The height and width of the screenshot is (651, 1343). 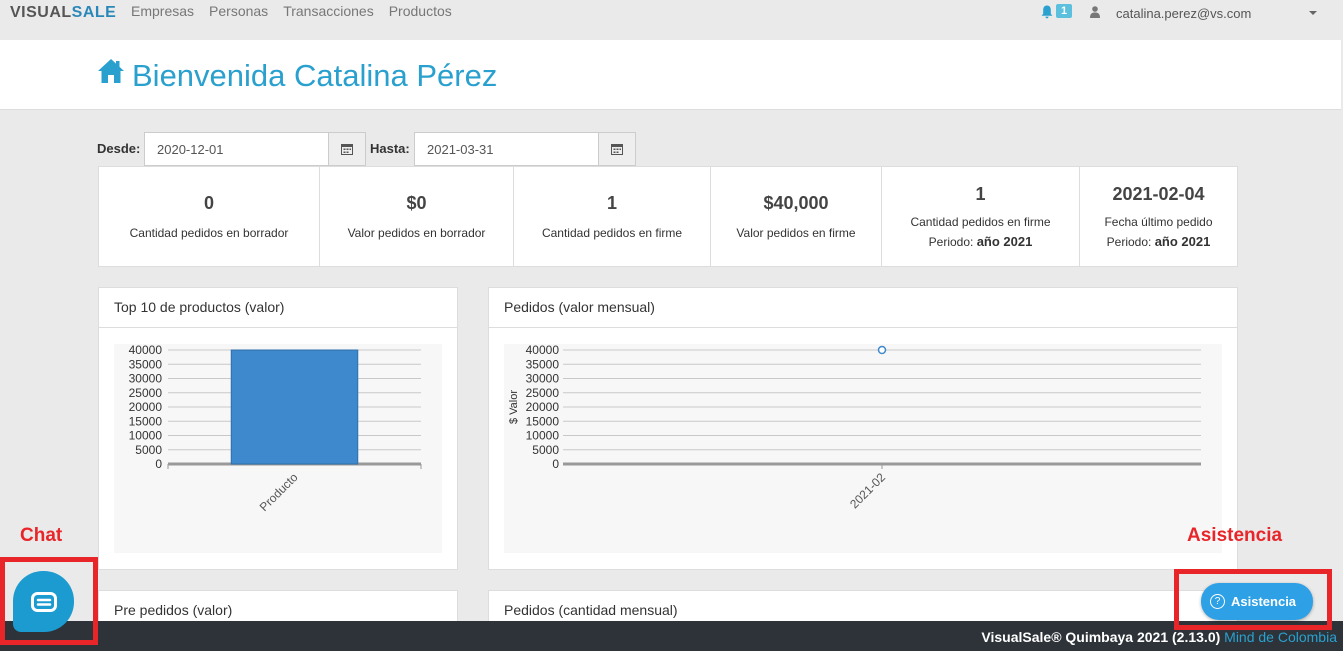 I want to click on chevron-down-icon, so click(x=1313, y=13).